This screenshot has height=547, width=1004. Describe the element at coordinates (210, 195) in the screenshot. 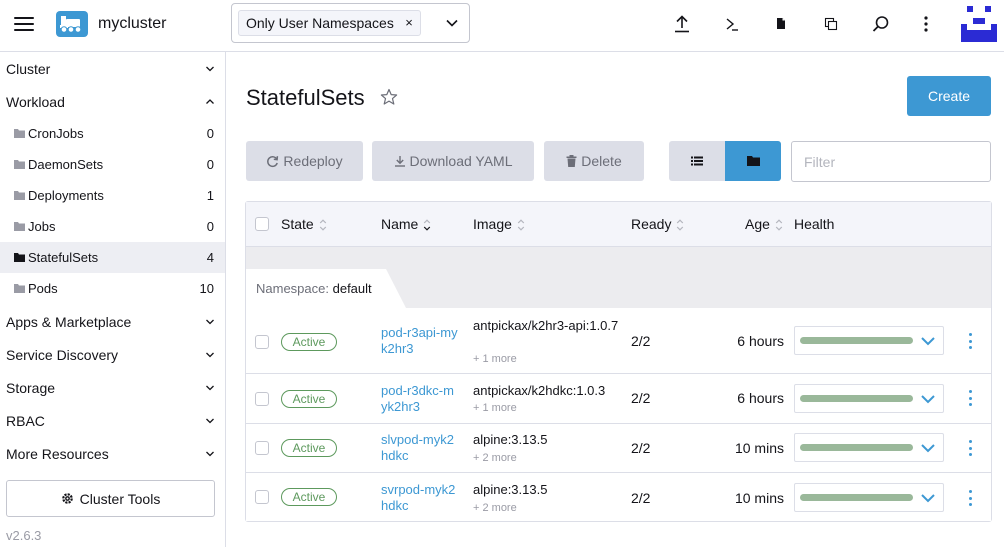

I see `sidebar-item-count: 1` at that location.